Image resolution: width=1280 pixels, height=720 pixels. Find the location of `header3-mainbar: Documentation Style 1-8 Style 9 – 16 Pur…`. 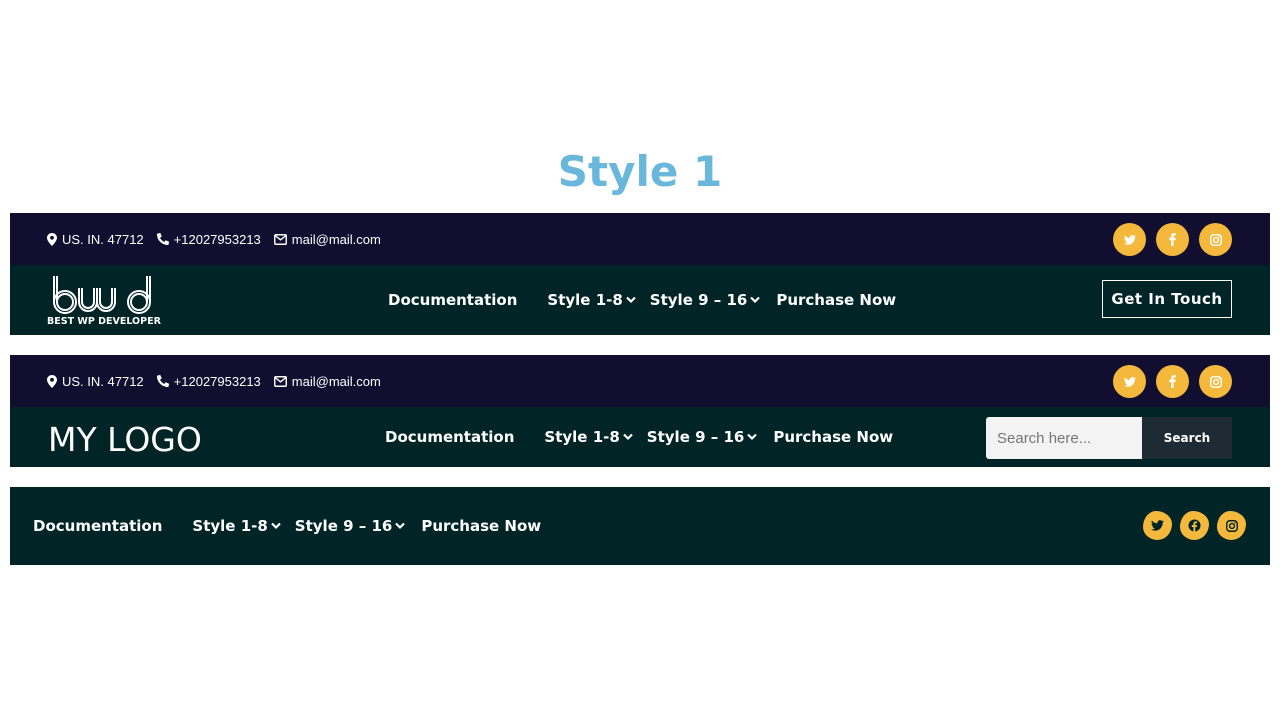

header3-mainbar: Documentation Style 1-8 Style 9 – 16 Pur… is located at coordinates (640, 526).